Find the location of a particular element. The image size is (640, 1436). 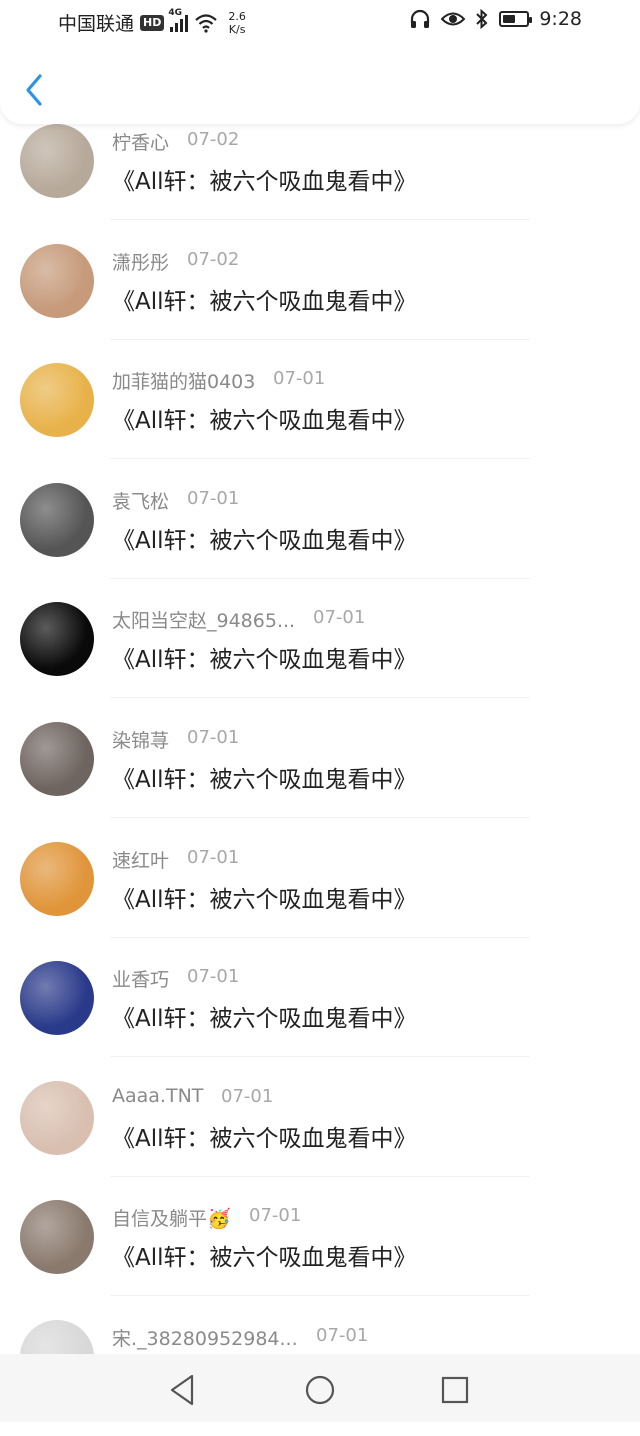

username: 业香巧 is located at coordinates (140, 978).